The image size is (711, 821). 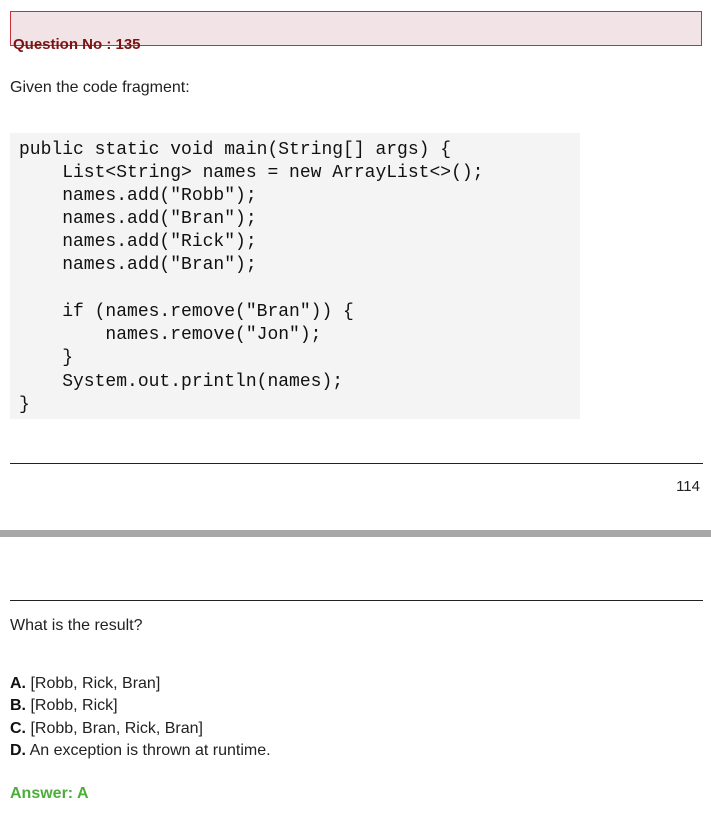 I want to click on option-text: [Robb, Bran, Rick, Bran], so click(x=114, y=728).